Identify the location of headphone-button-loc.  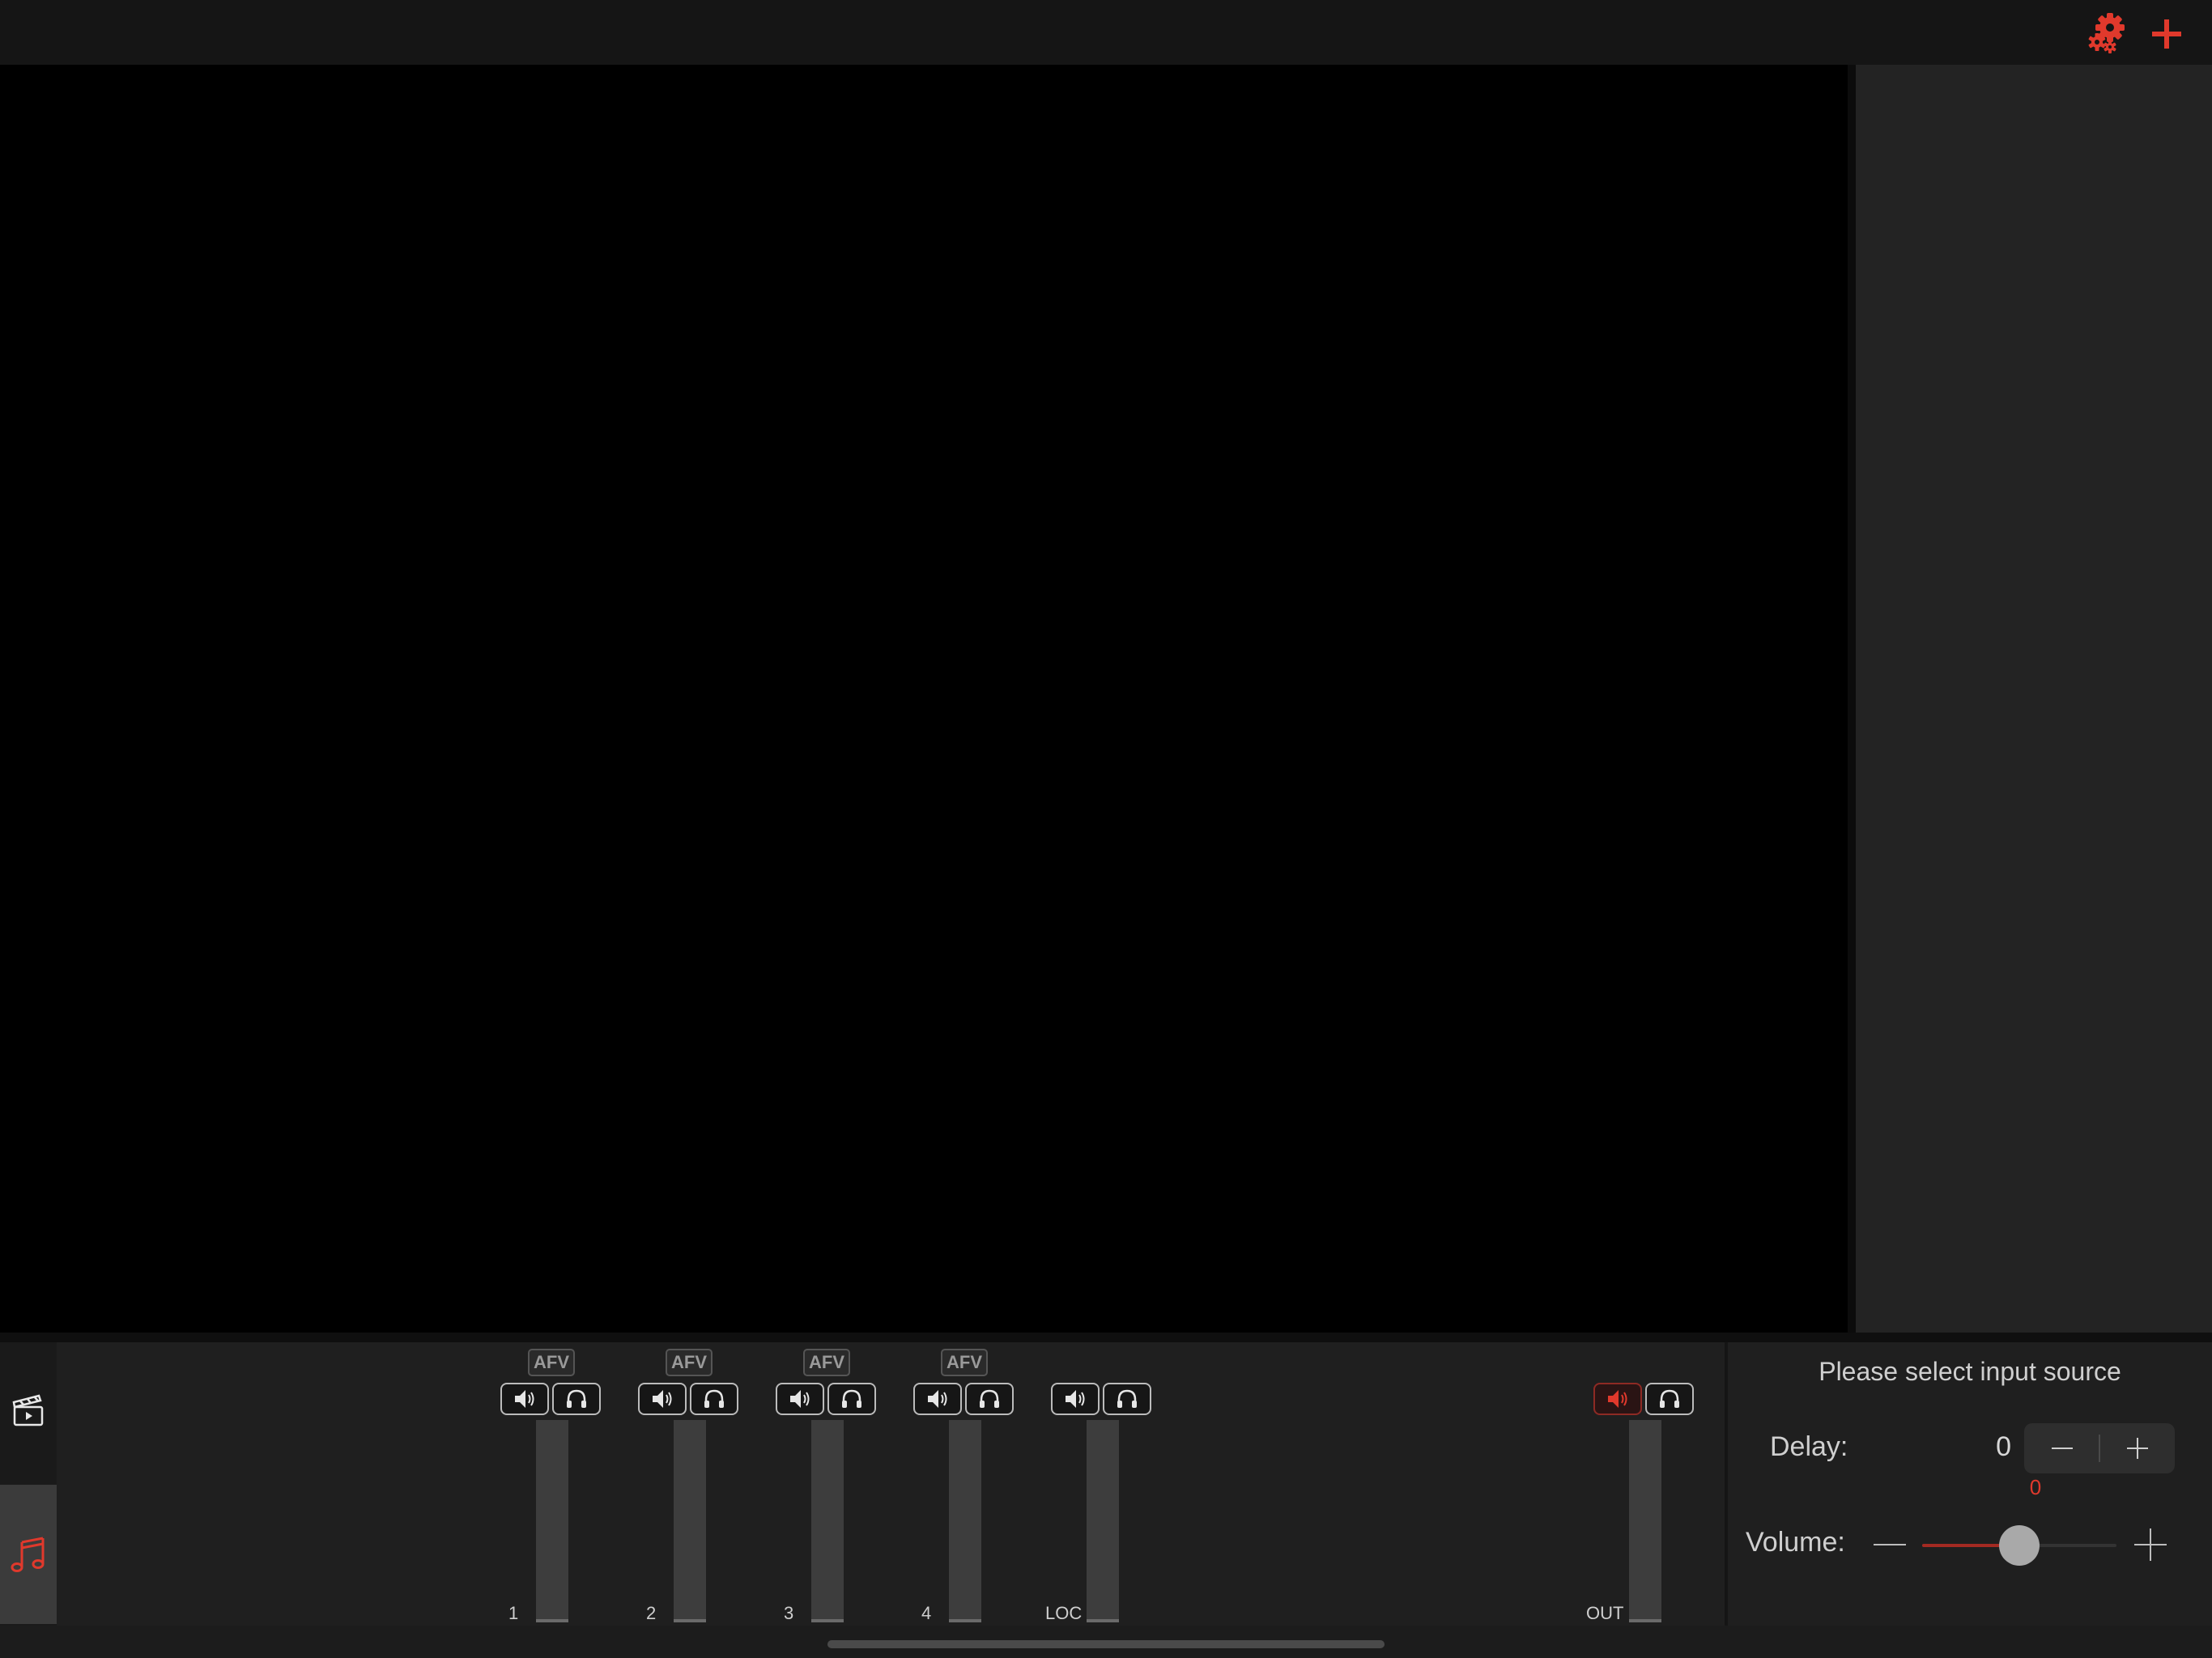
(1127, 1399).